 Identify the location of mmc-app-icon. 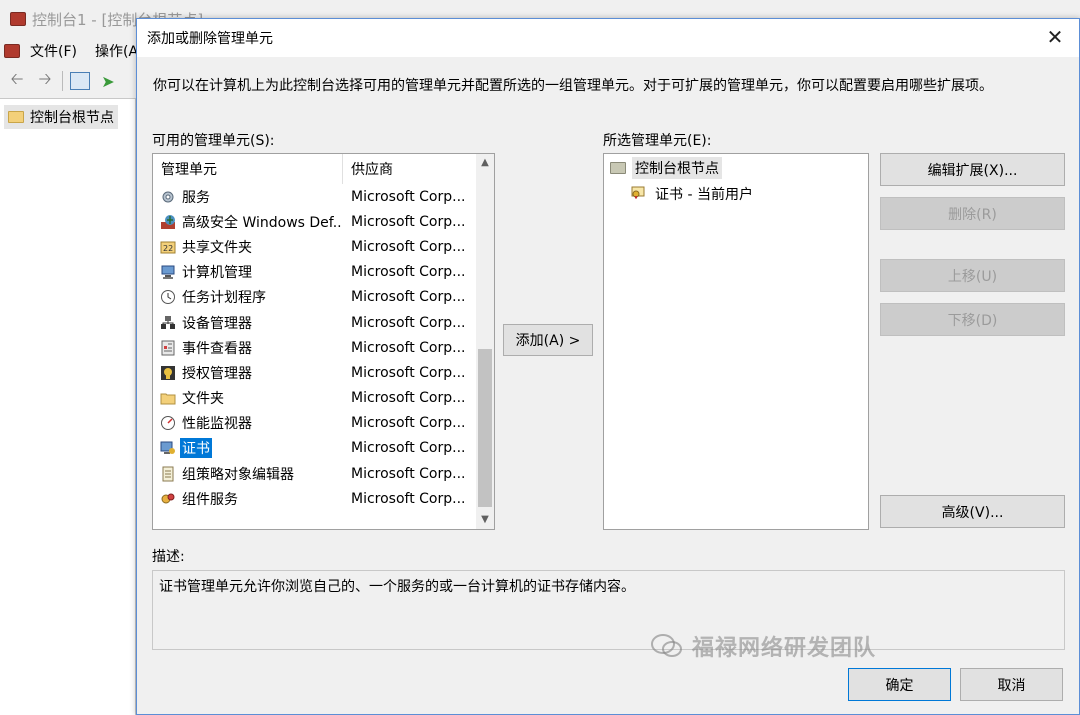
(18, 19).